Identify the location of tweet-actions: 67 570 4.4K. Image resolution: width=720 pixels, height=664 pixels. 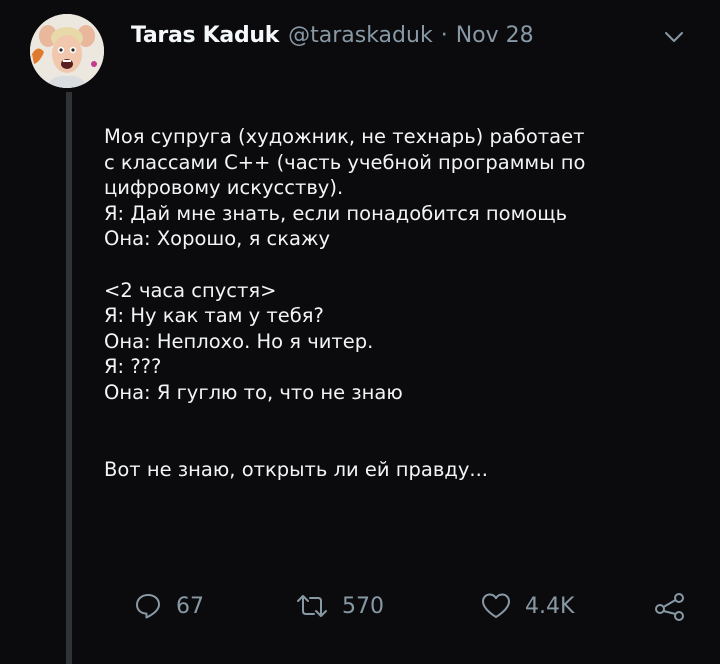
(413, 606).